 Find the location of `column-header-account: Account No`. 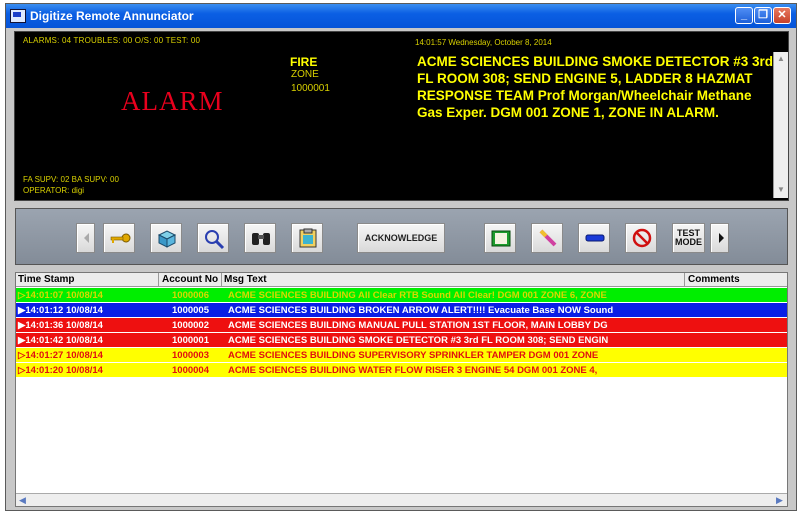

column-header-account: Account No is located at coordinates (190, 279).